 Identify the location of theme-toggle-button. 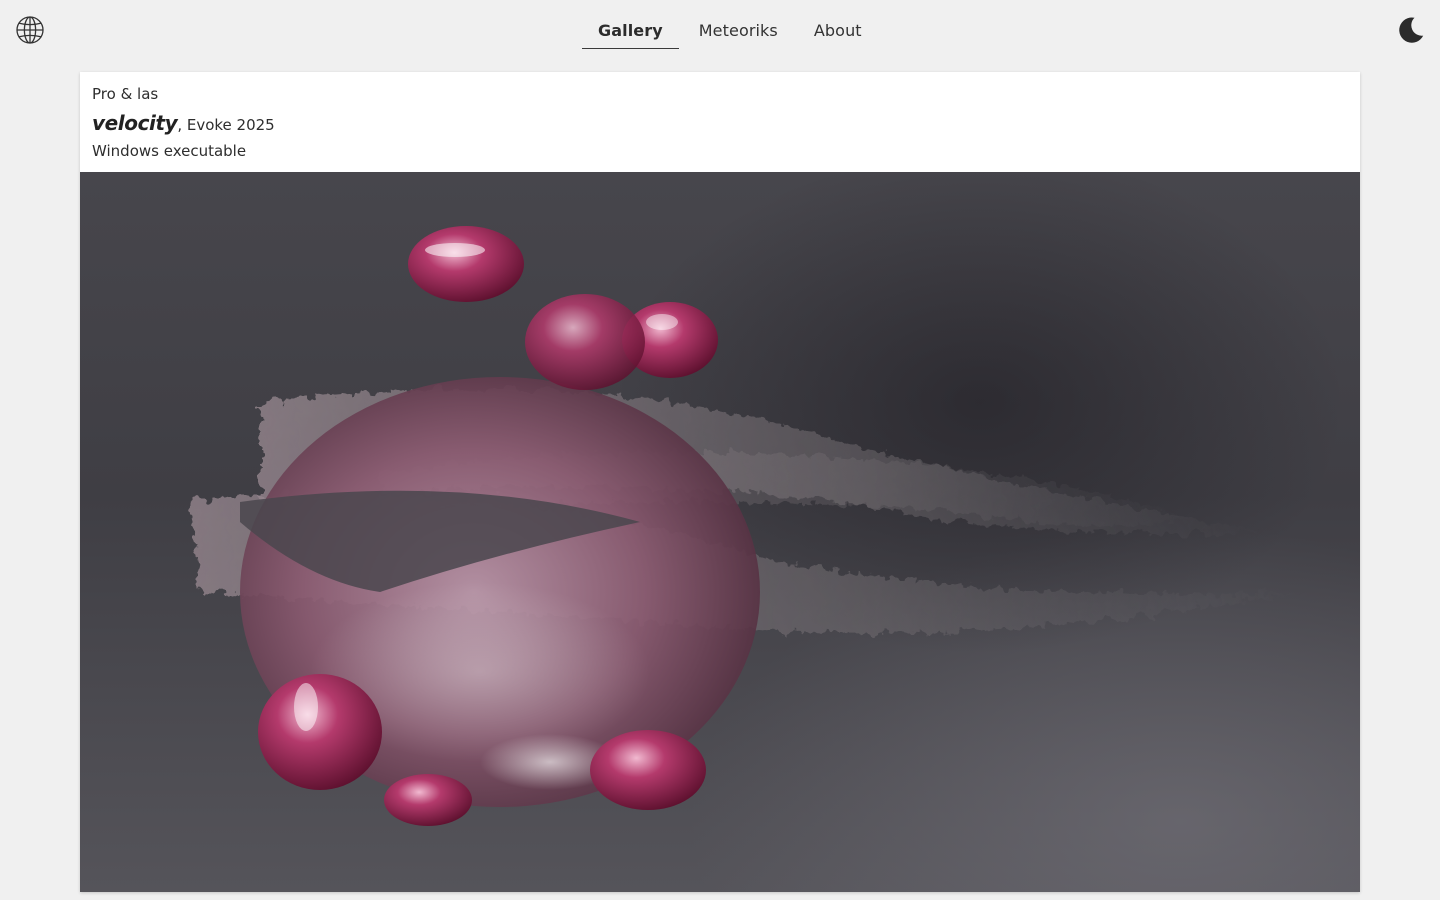
(1410, 30).